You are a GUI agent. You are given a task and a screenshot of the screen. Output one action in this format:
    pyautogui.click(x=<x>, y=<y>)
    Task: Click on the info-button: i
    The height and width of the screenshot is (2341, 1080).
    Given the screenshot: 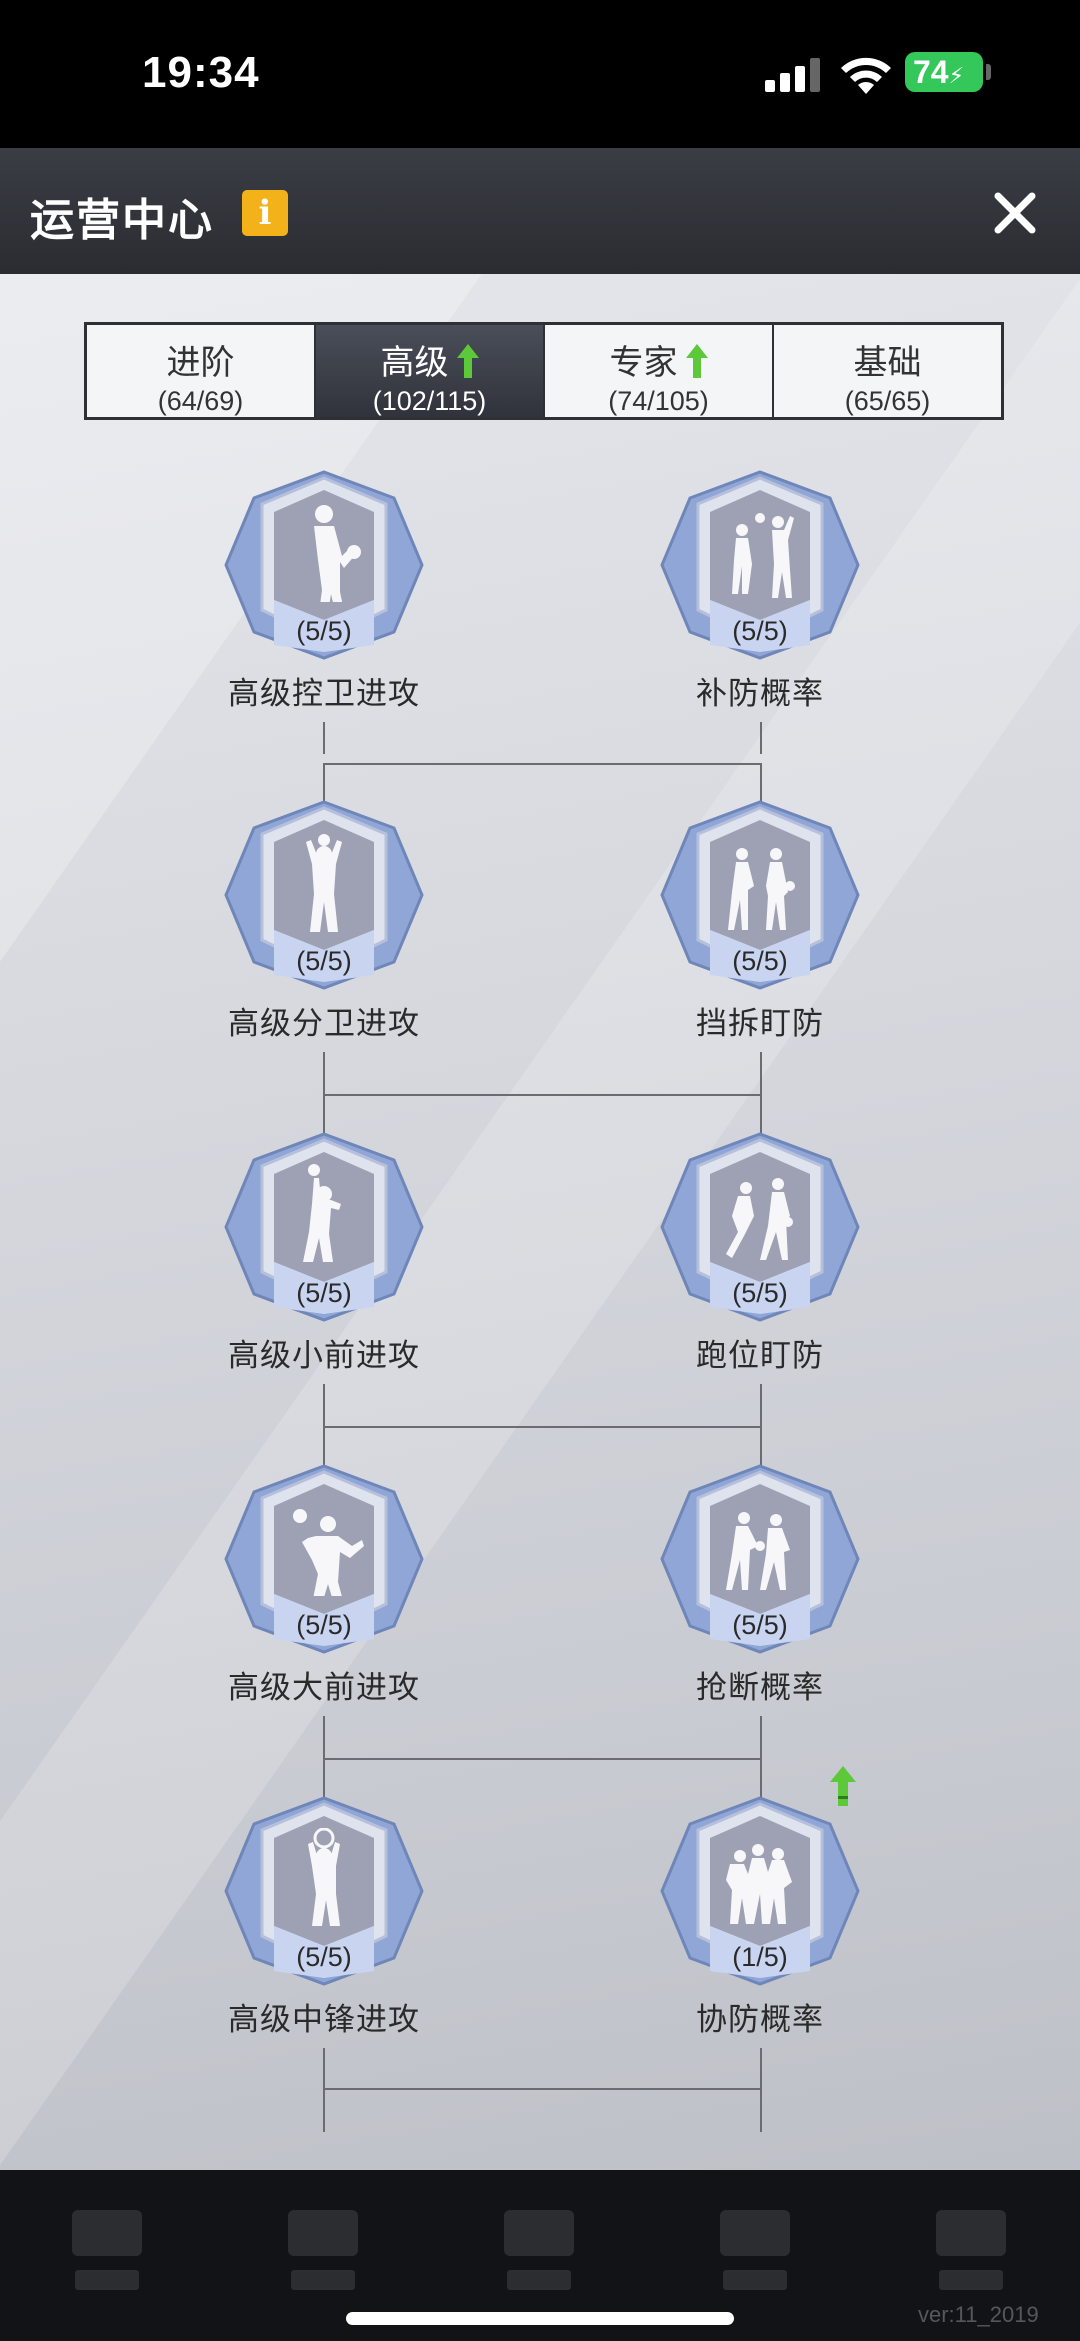 What is the action you would take?
    pyautogui.click(x=265, y=213)
    